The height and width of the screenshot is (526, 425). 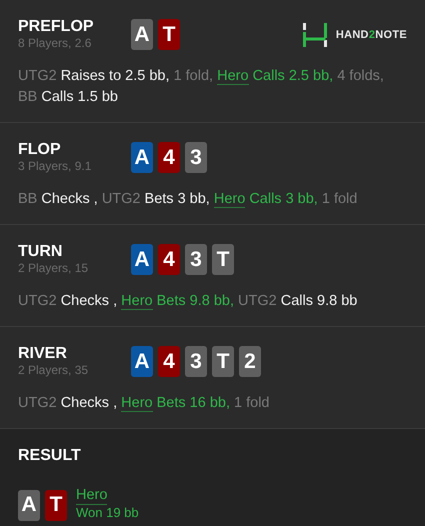 What do you see at coordinates (371, 35) in the screenshot?
I see `logo-text: HAND2NOTE` at bounding box center [371, 35].